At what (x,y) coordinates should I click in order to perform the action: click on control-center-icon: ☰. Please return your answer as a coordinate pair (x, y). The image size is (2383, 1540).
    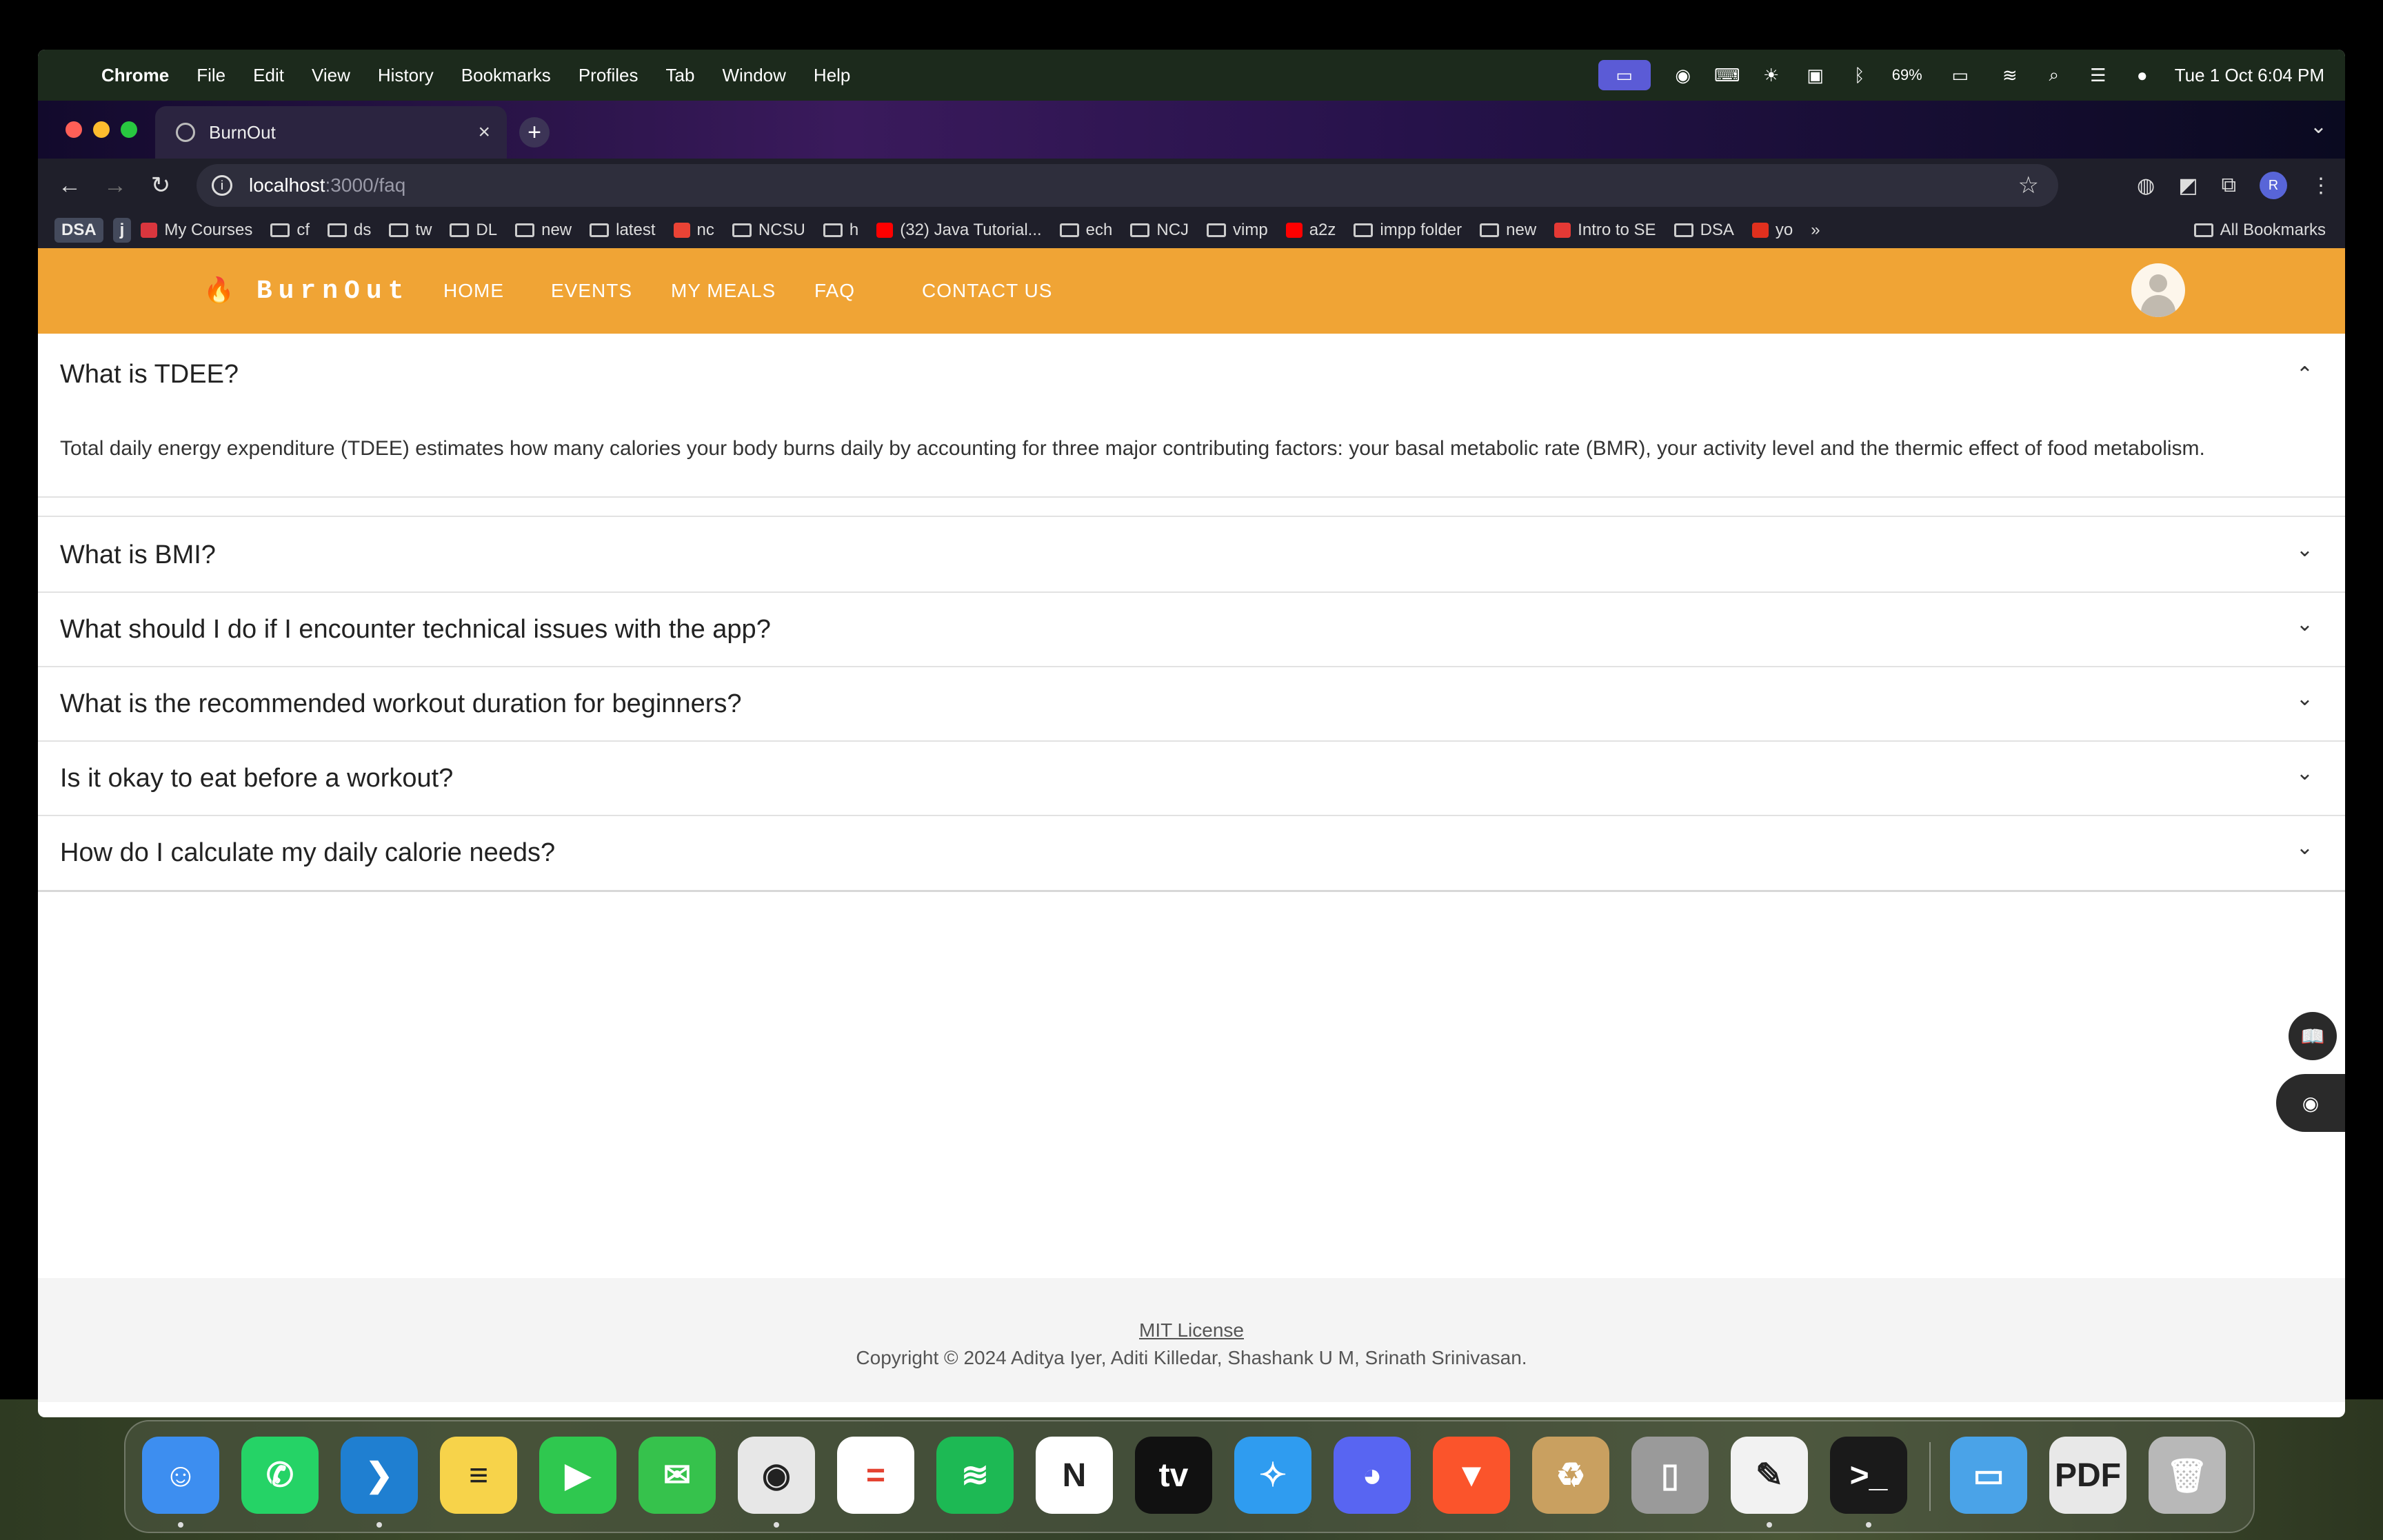
    Looking at the image, I should click on (2098, 75).